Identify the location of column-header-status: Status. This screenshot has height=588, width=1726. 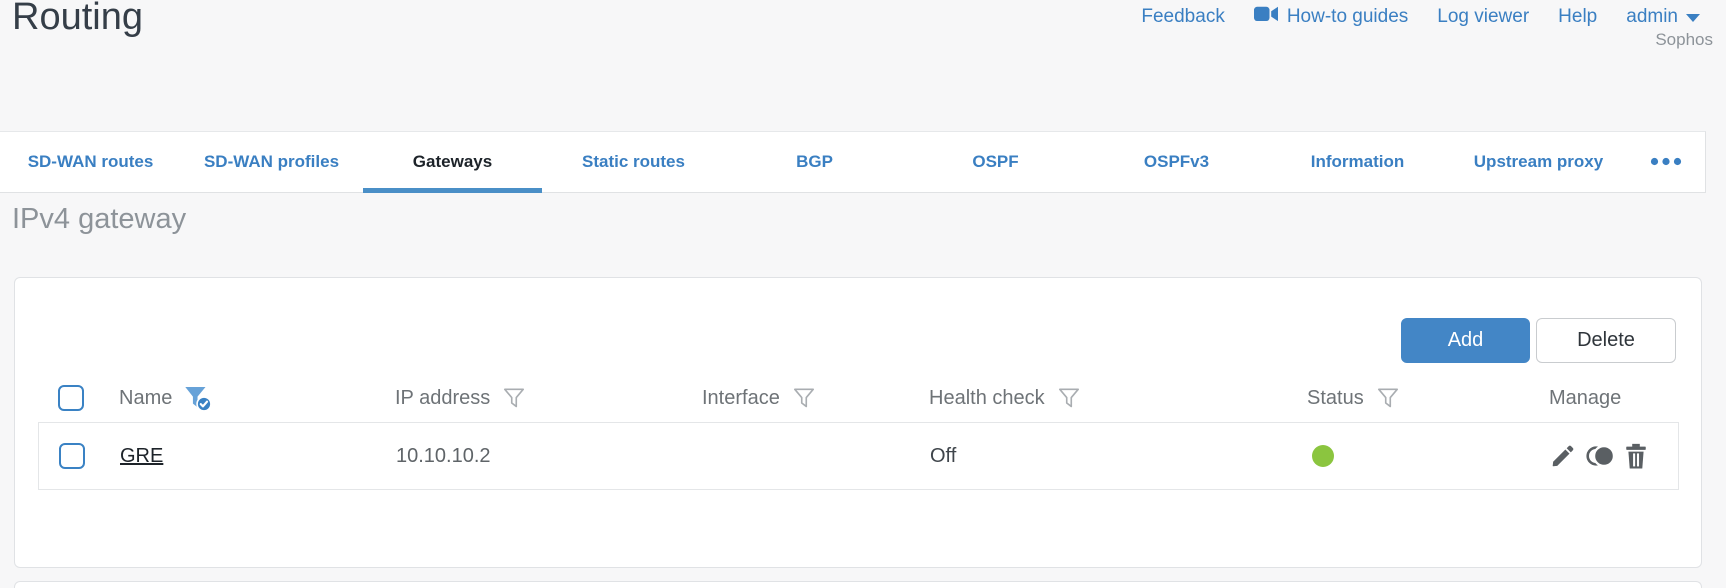
(1335, 397).